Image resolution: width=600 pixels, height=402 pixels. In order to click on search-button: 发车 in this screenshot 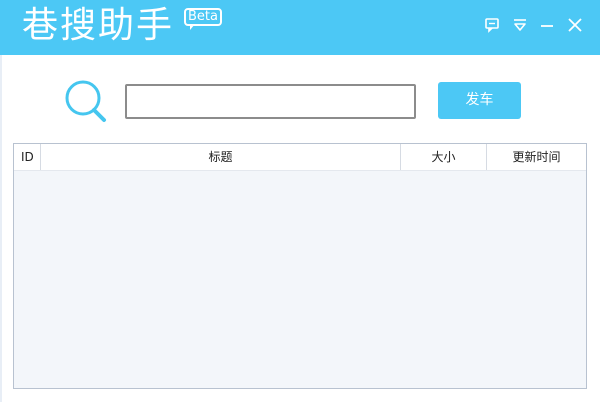, I will do `click(479, 100)`.